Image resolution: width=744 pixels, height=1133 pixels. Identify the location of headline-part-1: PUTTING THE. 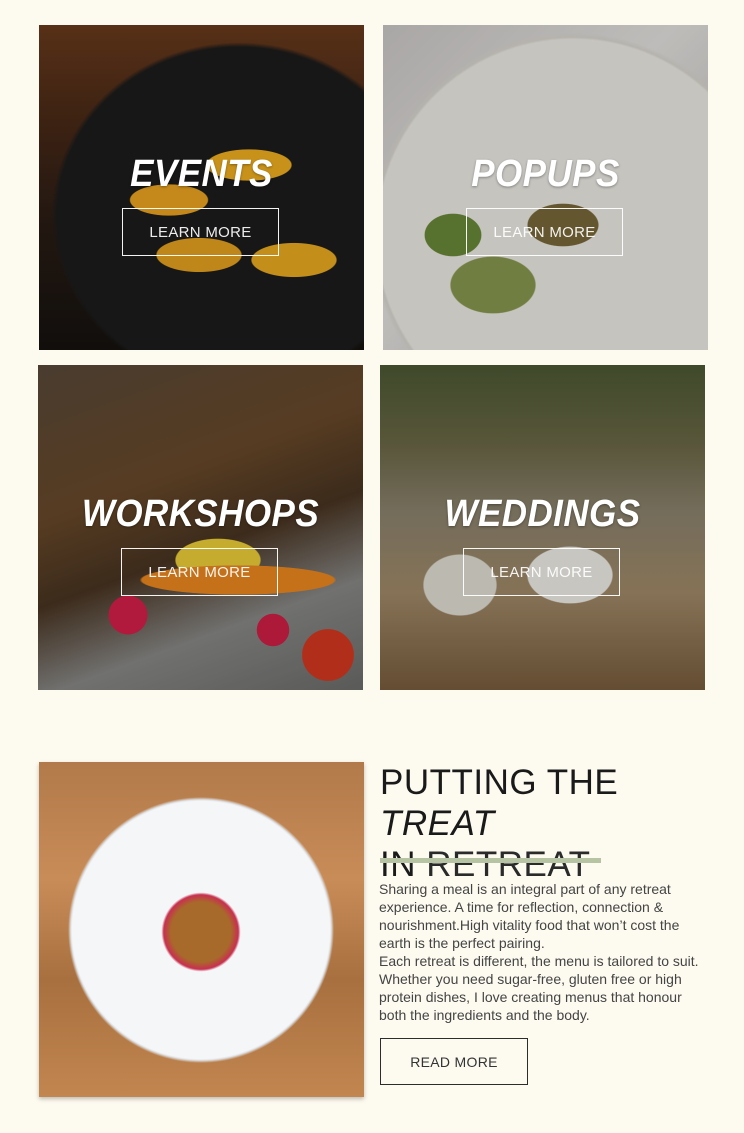
(499, 782).